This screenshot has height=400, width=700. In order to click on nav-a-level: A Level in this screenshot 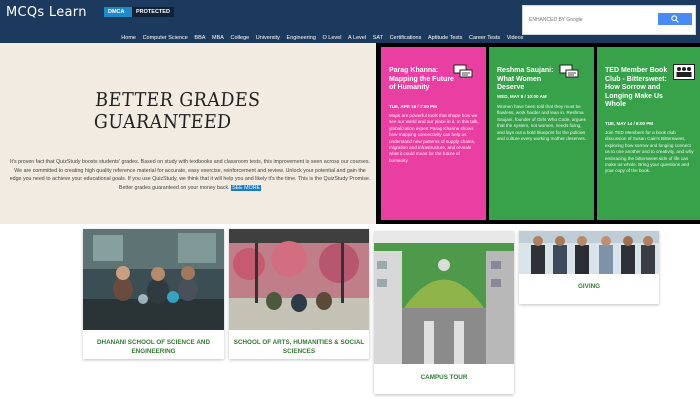, I will do `click(357, 38)`.